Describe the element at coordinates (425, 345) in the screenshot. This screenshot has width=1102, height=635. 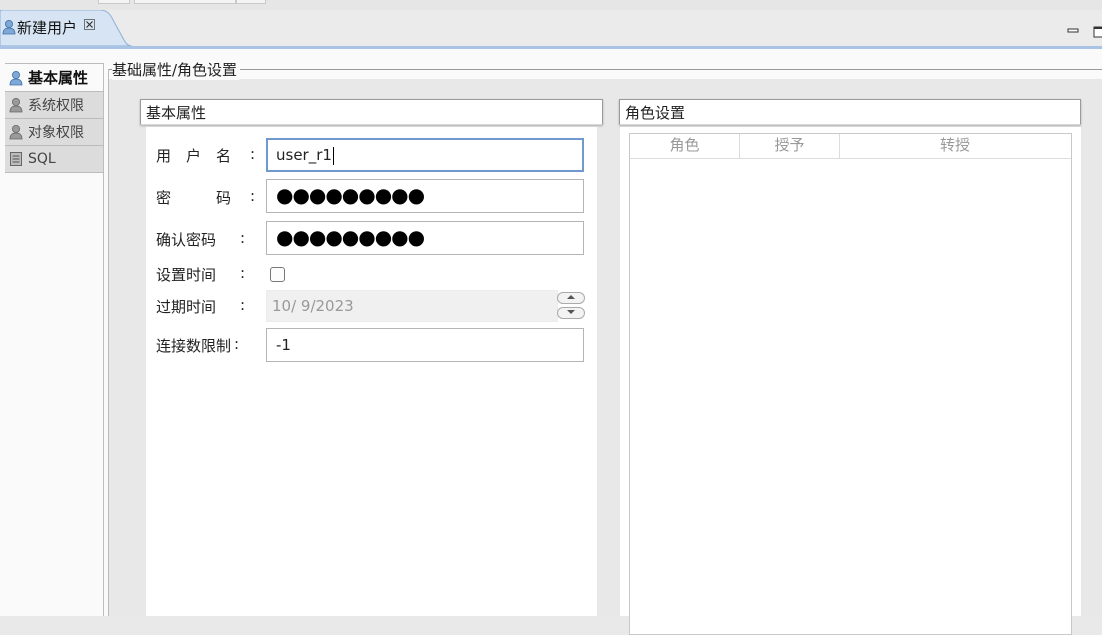
I see `connection-limit-field: -1` at that location.